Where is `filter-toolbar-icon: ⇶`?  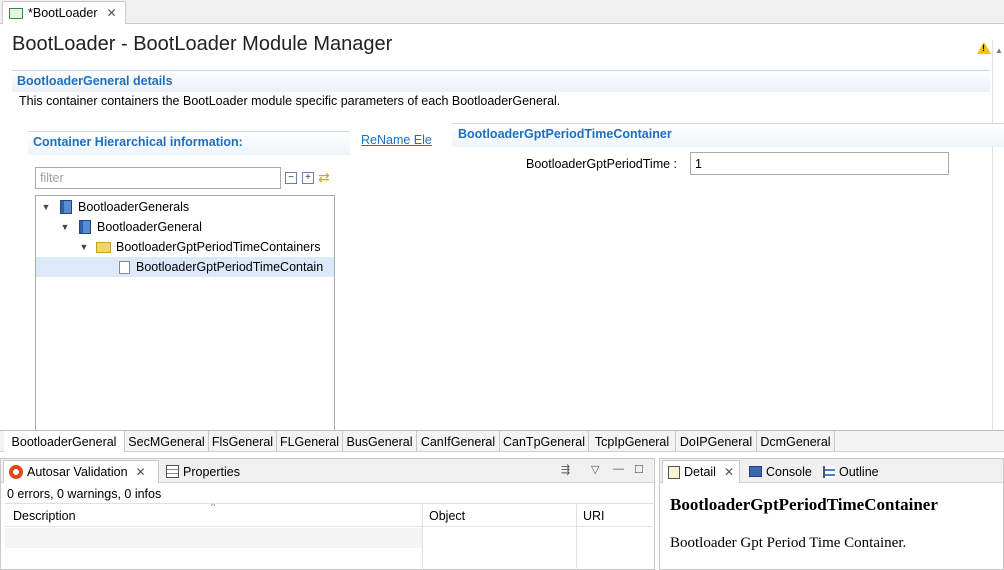 filter-toolbar-icon: ⇶ is located at coordinates (565, 469).